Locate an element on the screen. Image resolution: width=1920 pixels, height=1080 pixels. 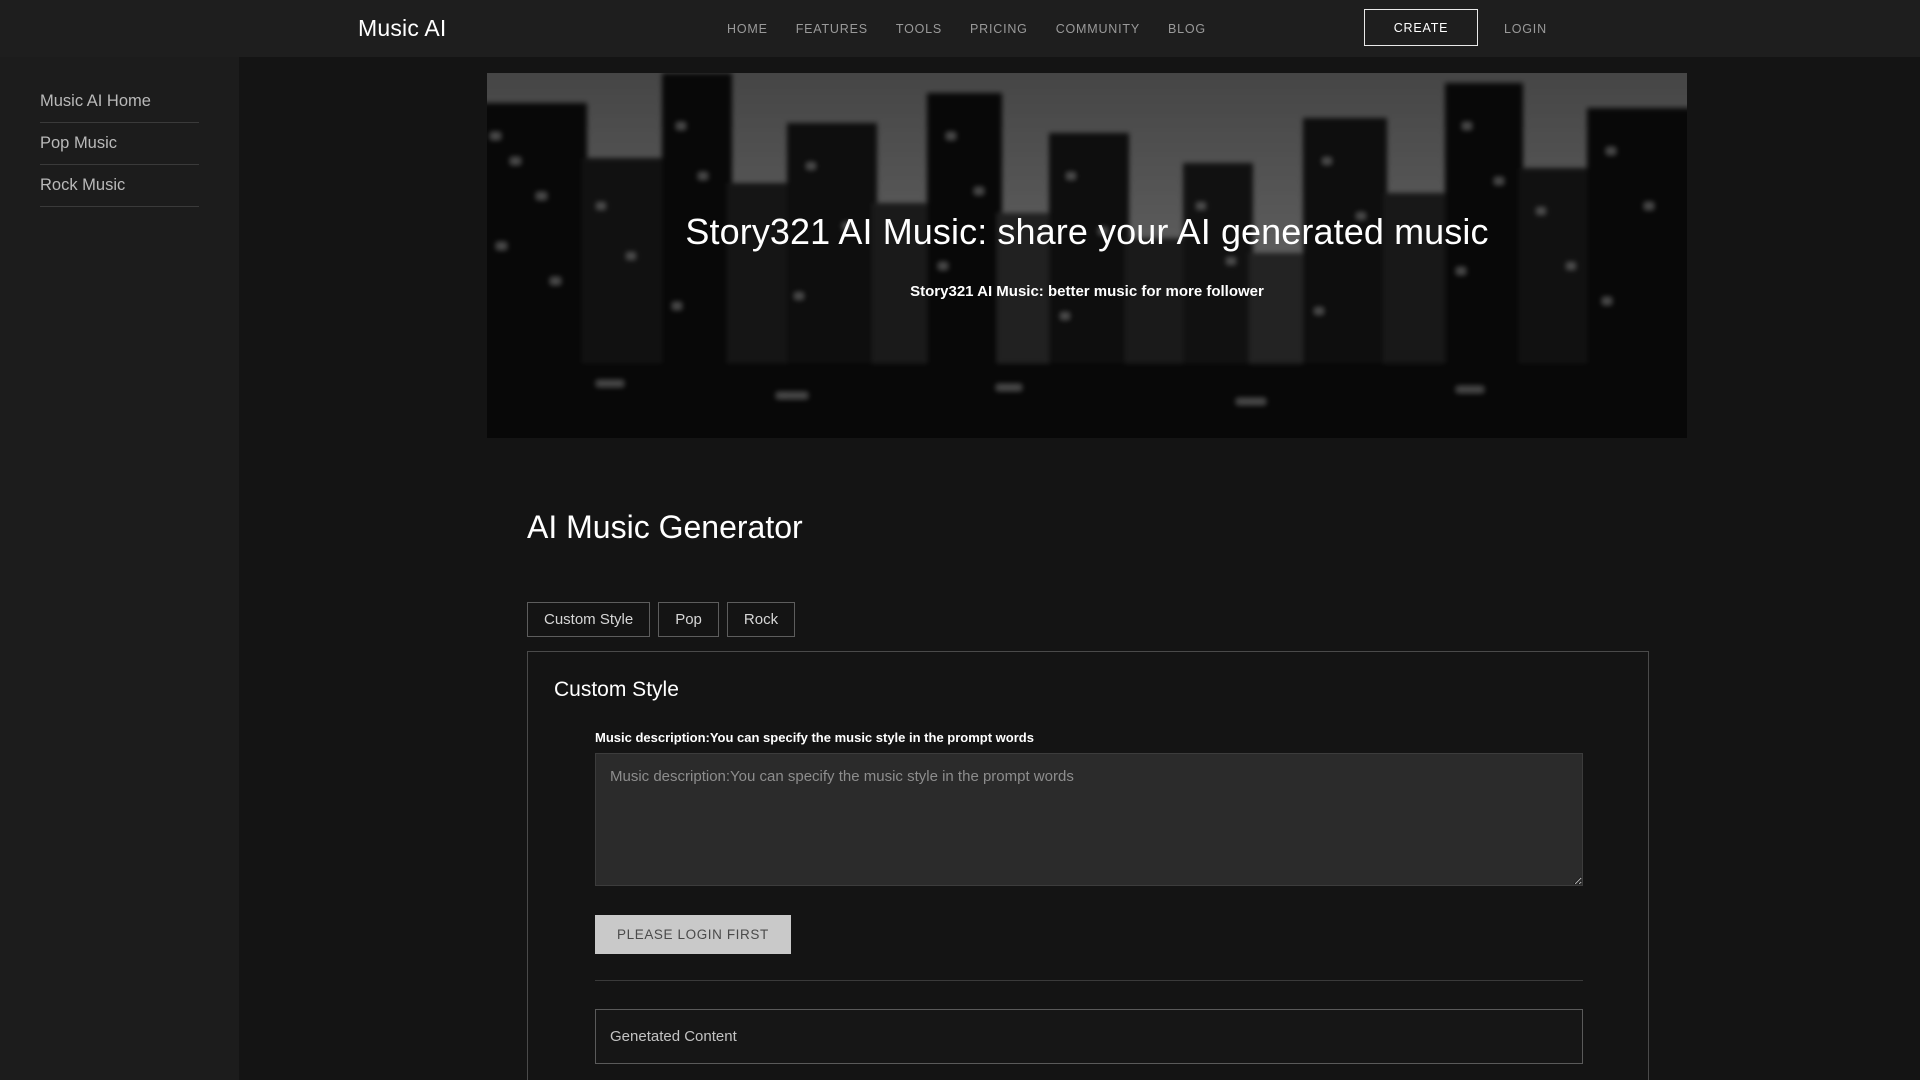
nav-item-tools: TOOLS is located at coordinates (919, 29).